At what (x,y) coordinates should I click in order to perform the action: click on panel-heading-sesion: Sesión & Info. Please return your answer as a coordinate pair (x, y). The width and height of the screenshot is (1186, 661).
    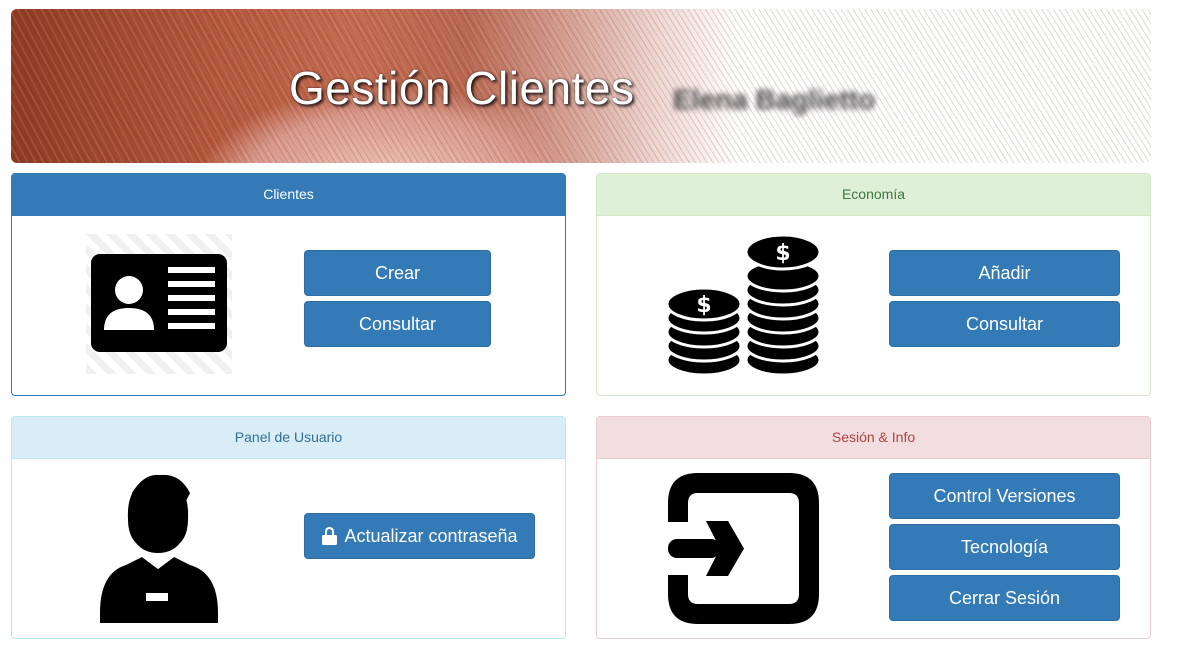
    Looking at the image, I should click on (873, 438).